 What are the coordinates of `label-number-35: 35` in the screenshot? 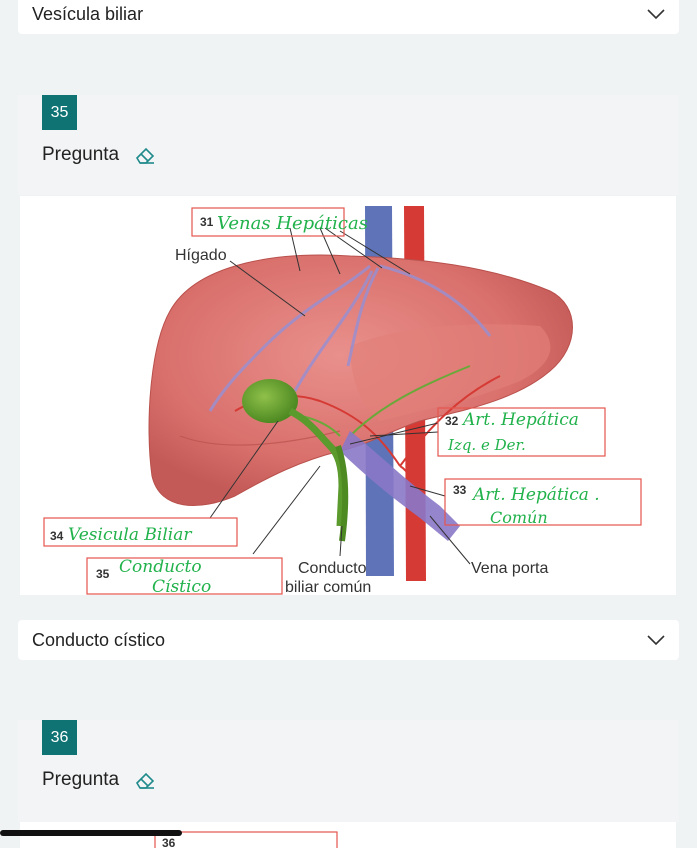 It's located at (103, 574).